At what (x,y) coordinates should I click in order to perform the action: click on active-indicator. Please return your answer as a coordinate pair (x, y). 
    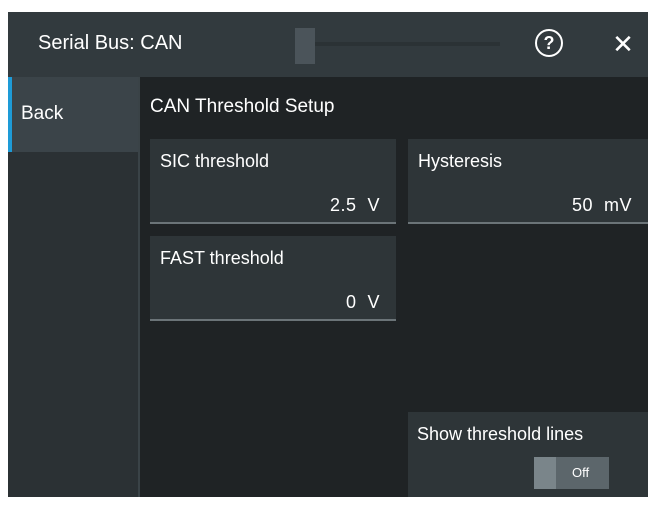
    Looking at the image, I should click on (10, 114).